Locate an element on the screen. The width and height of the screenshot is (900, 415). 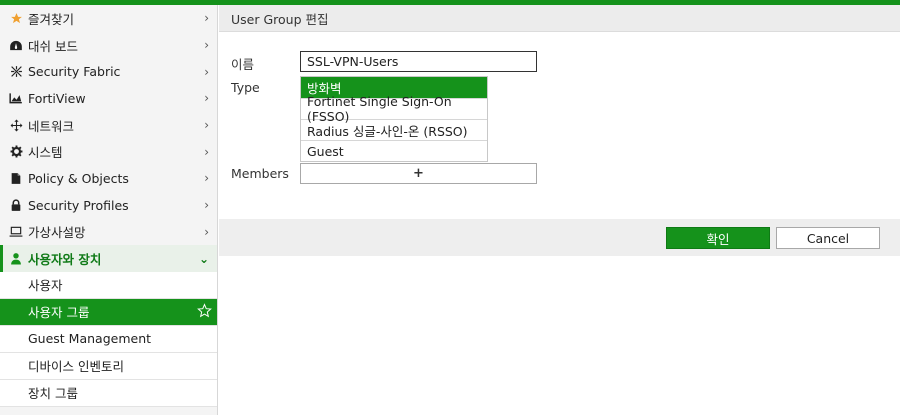
sidebar-item-fortiview: FortiView › is located at coordinates (108, 98).